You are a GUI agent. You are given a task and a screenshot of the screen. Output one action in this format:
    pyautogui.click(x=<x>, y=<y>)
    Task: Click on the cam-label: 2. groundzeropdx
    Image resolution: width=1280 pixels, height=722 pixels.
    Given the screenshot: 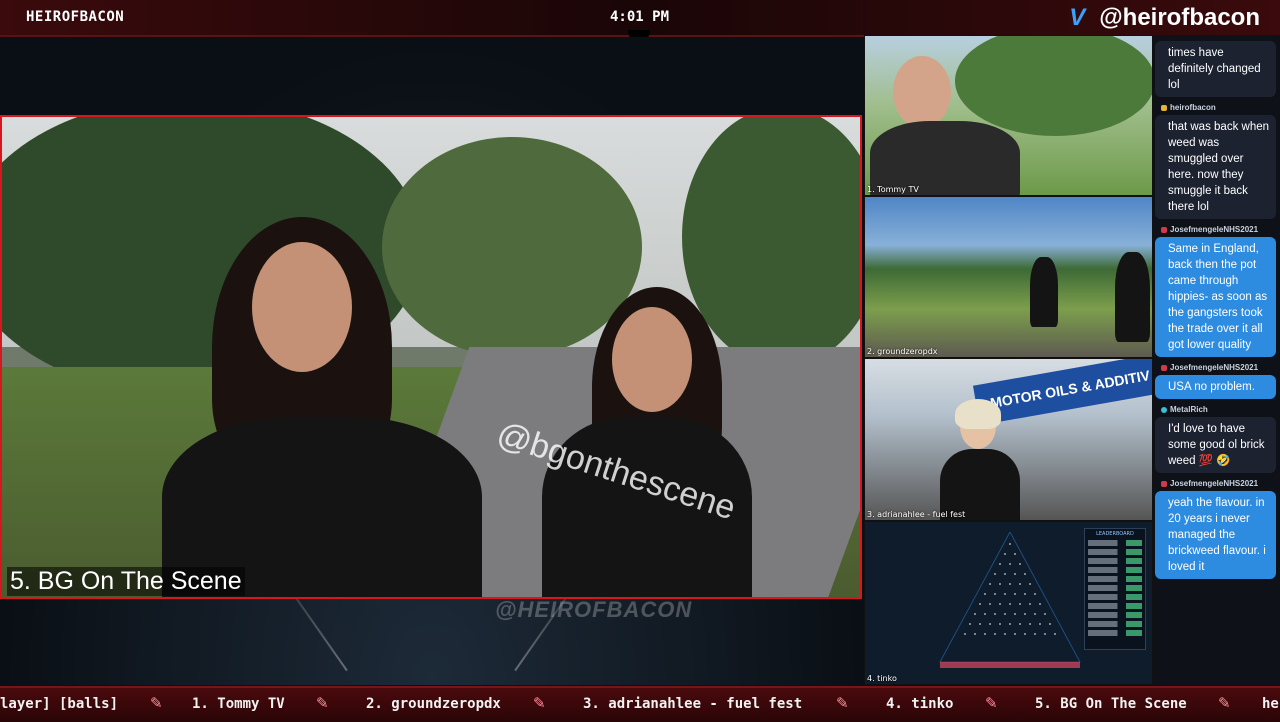 What is the action you would take?
    pyautogui.click(x=902, y=351)
    